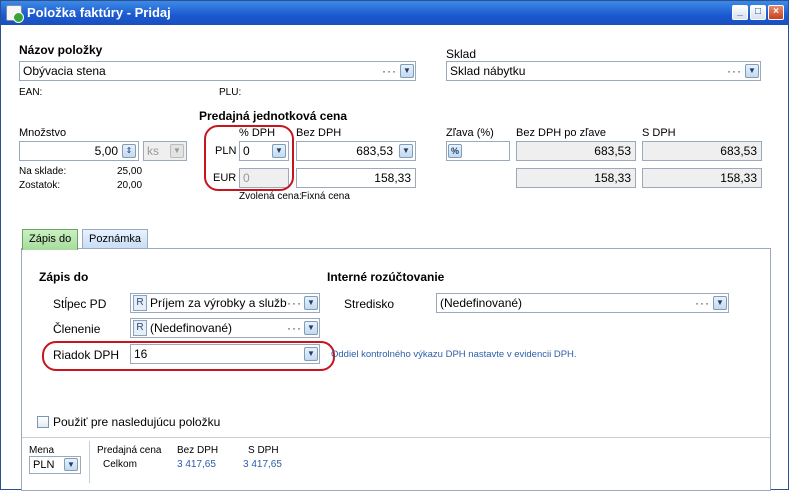  What do you see at coordinates (325, 196) in the screenshot?
I see `selected-price-value: Fixná cena` at bounding box center [325, 196].